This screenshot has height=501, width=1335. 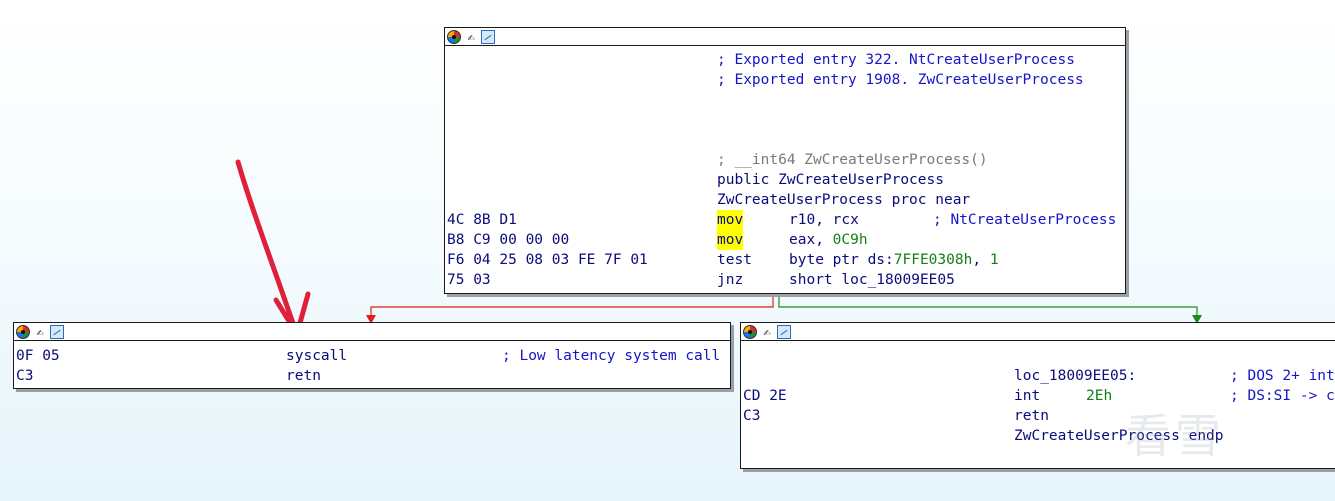 What do you see at coordinates (1075, 376) in the screenshot?
I see `location-label: loc_18009EE05:` at bounding box center [1075, 376].